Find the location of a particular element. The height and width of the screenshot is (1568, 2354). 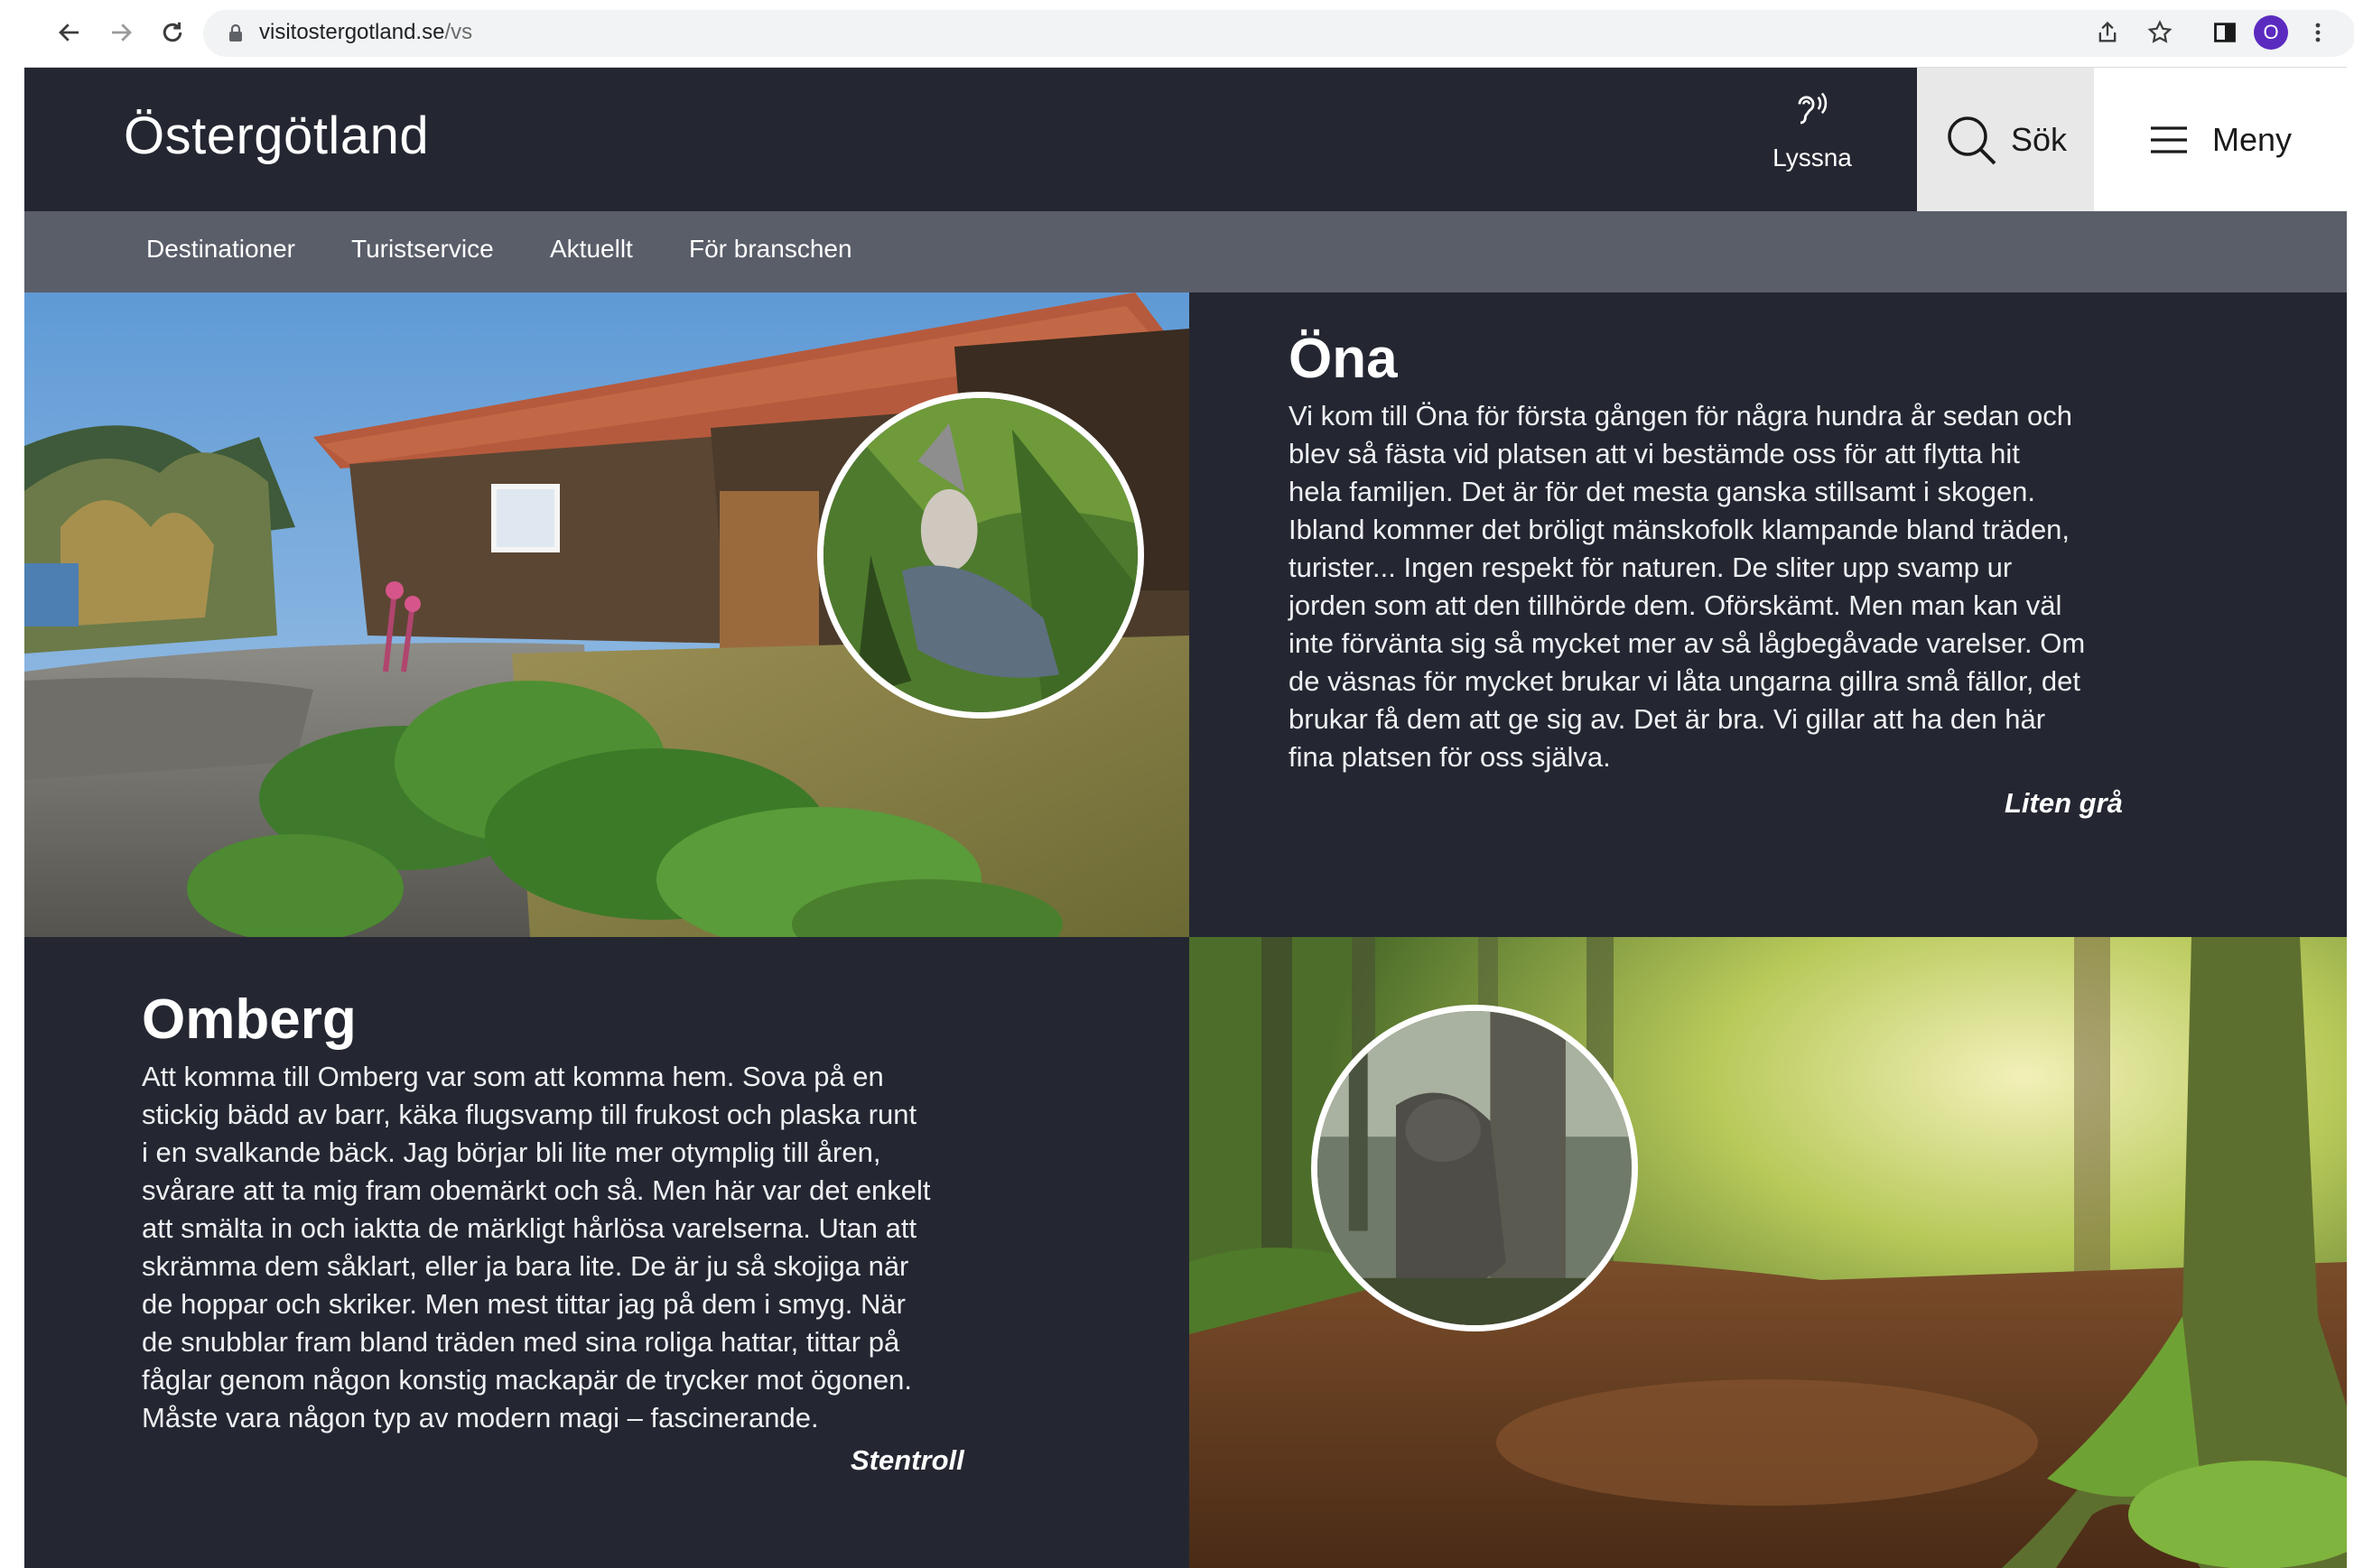

browser-toolbar: visitostergotland.se/vs O is located at coordinates (1189, 34).